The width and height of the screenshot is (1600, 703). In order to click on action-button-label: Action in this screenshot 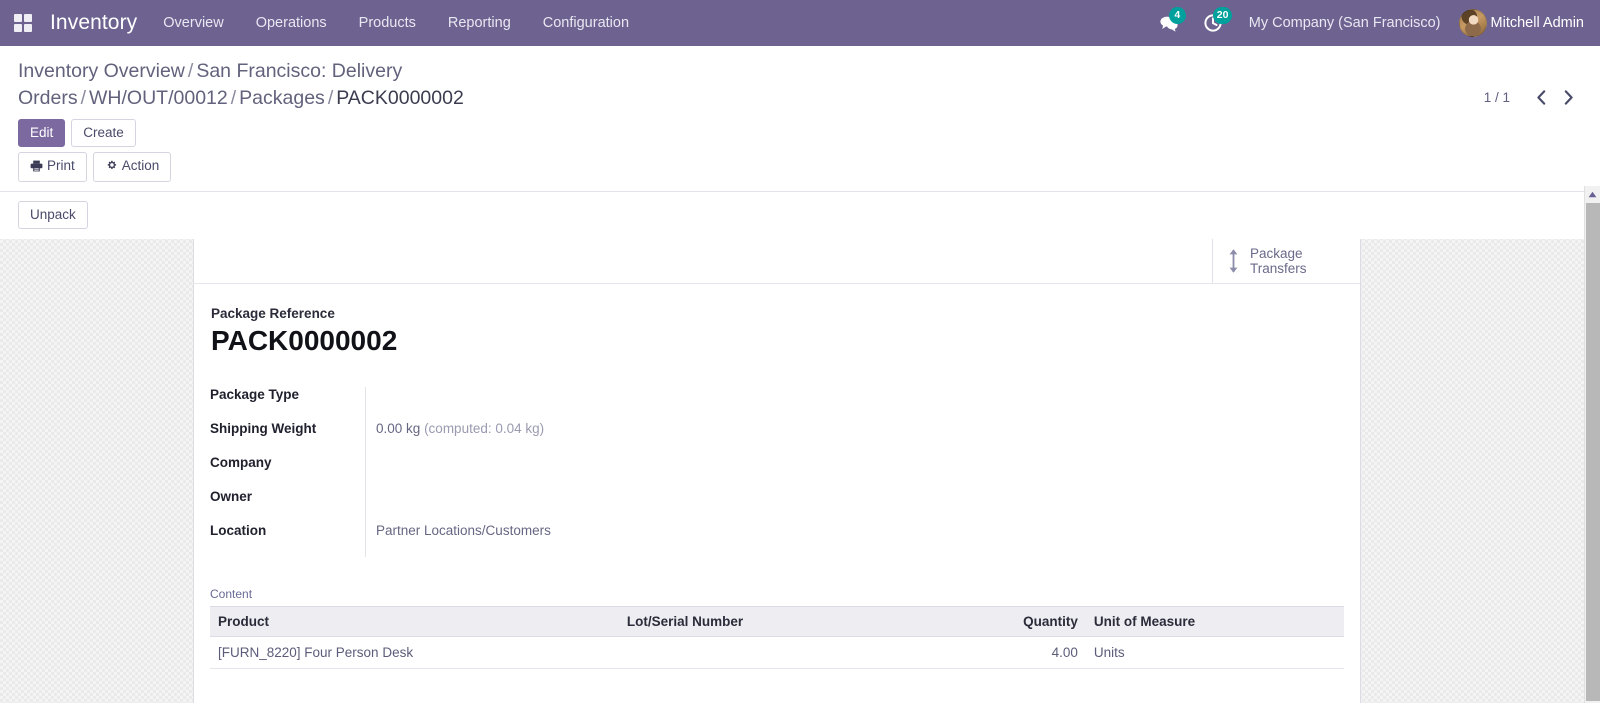, I will do `click(140, 165)`.